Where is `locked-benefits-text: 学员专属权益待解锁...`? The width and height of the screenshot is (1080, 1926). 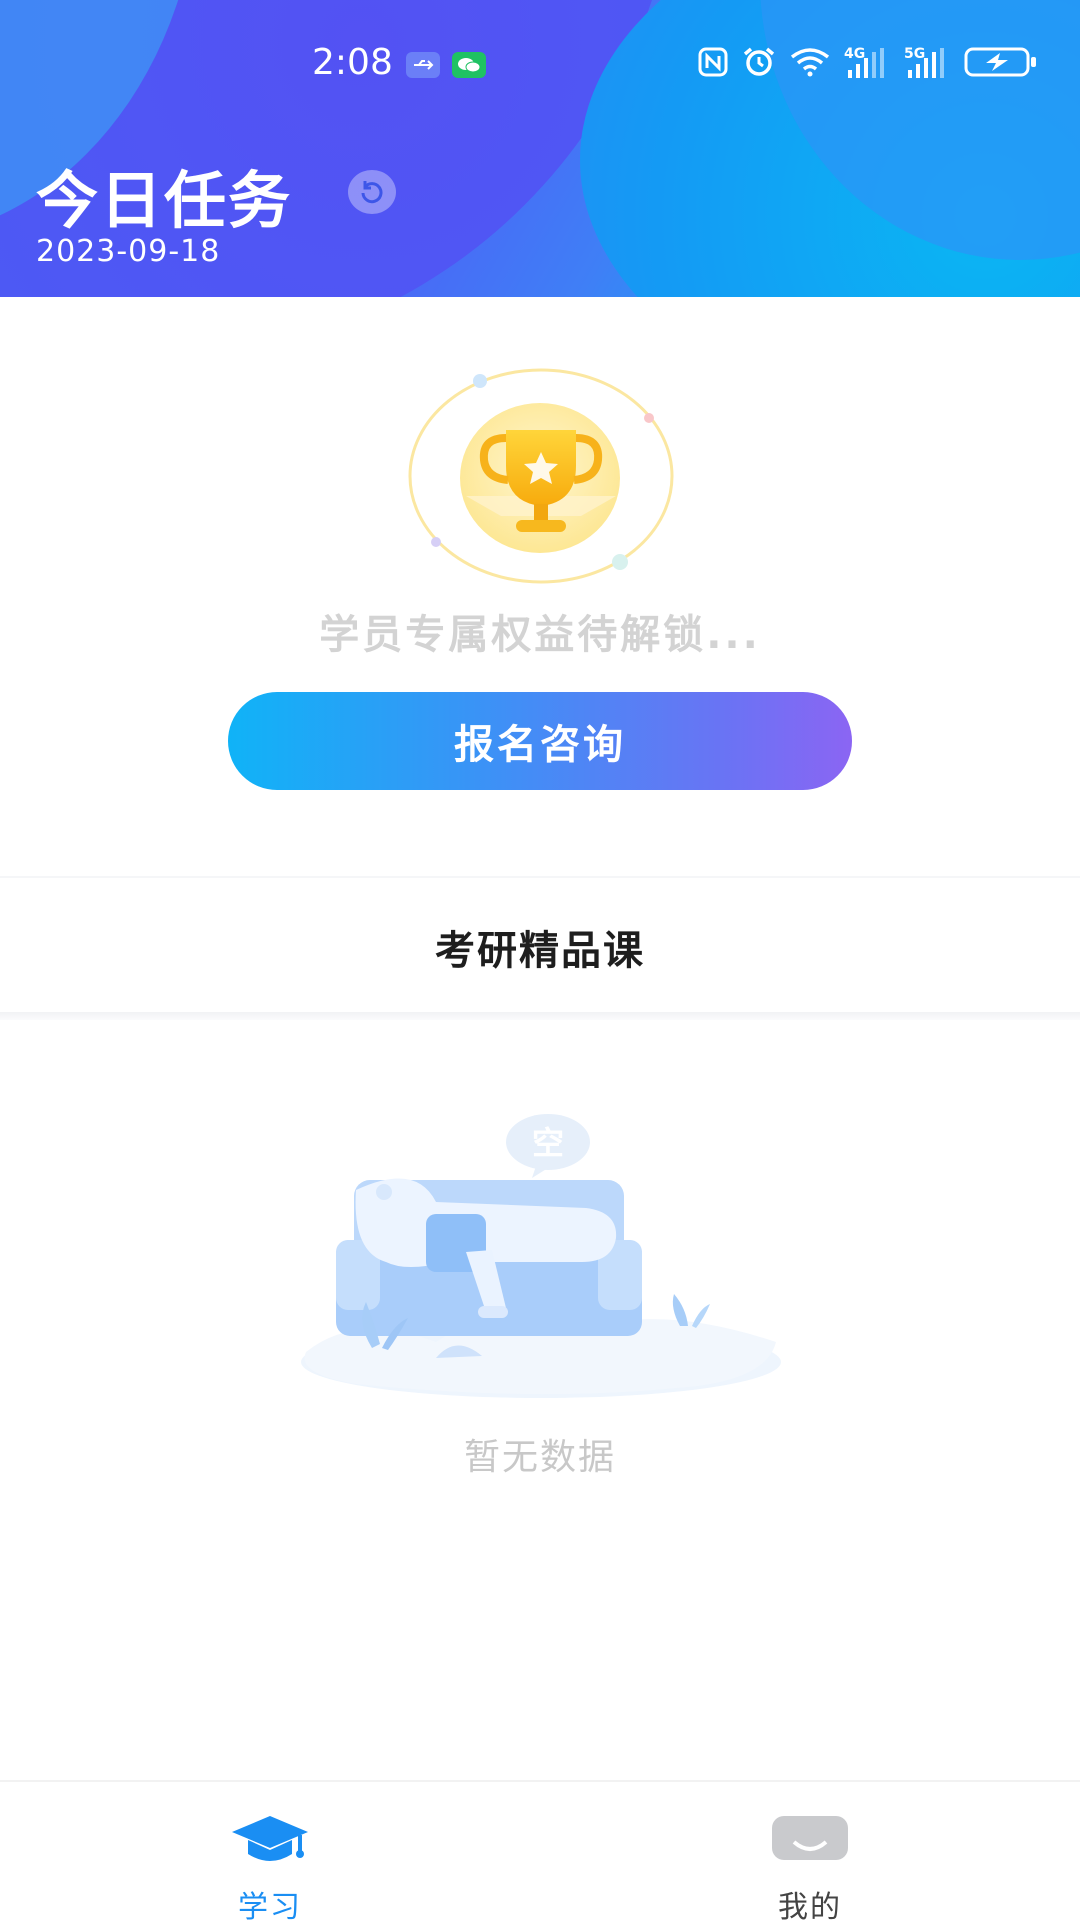
locked-benefits-text: 学员专属权益待解锁... is located at coordinates (540, 635).